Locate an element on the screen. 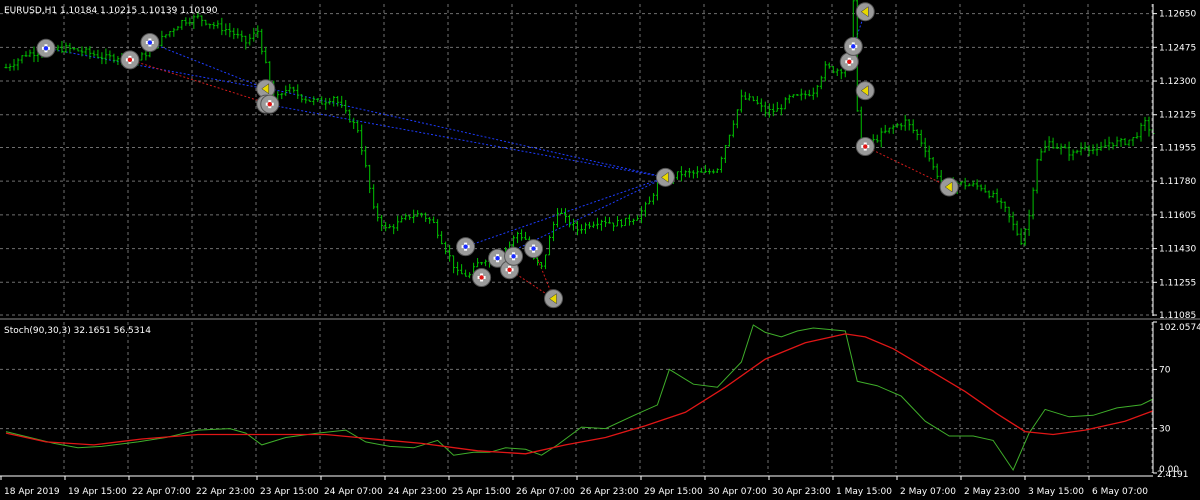 Image resolution: width=1200 pixels, height=500 pixels. price-tick-label: 1.11605 is located at coordinates (1177, 216).